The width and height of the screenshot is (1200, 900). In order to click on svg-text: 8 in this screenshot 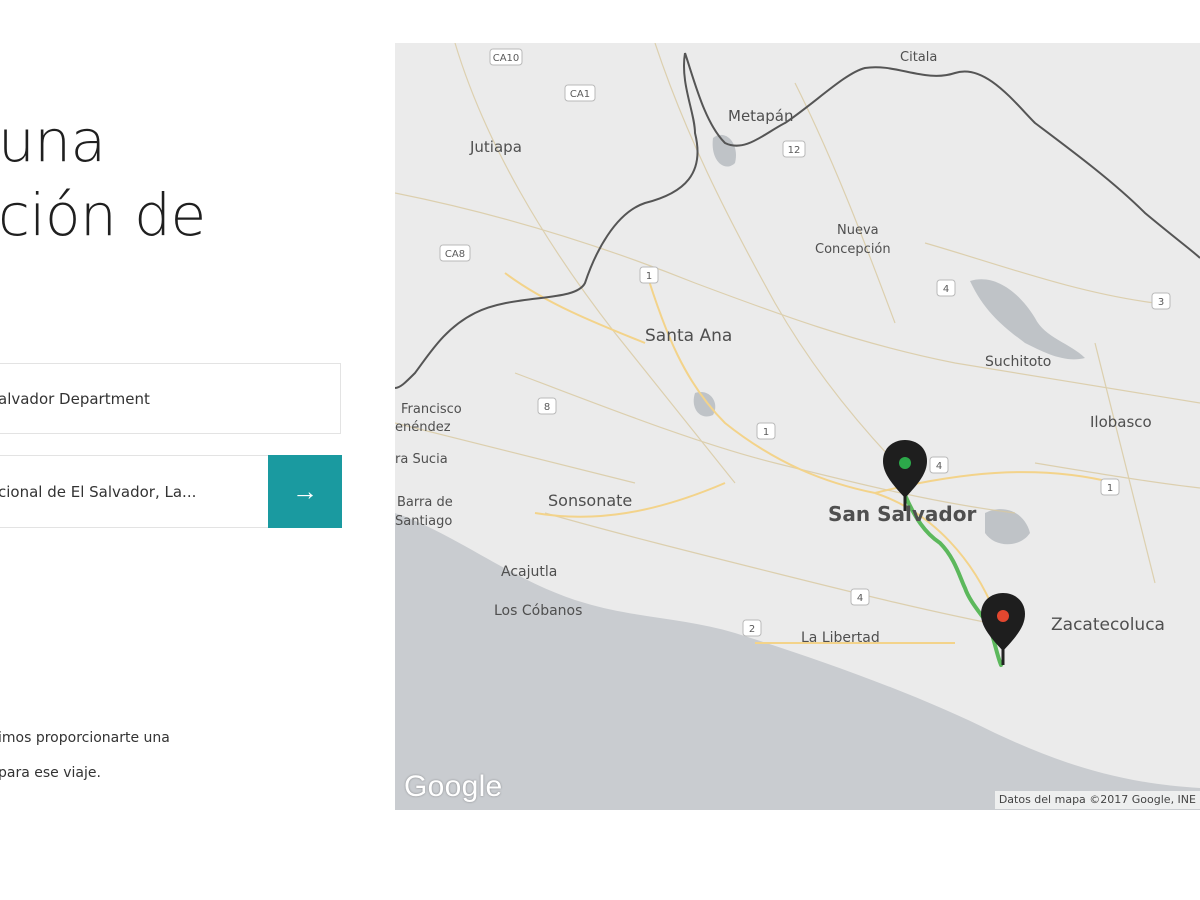, I will do `click(547, 407)`.